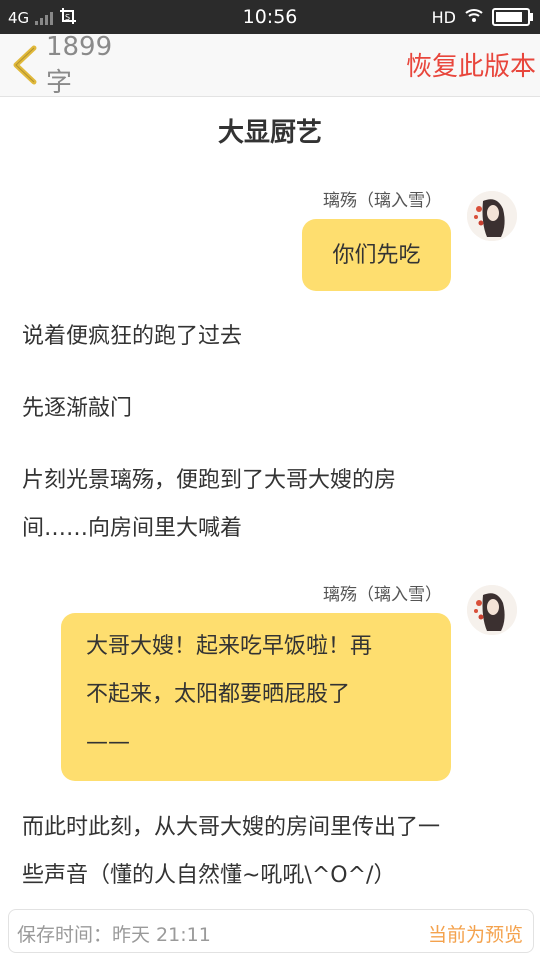  What do you see at coordinates (25, 65) in the screenshot?
I see `back-arrow-icon` at bounding box center [25, 65].